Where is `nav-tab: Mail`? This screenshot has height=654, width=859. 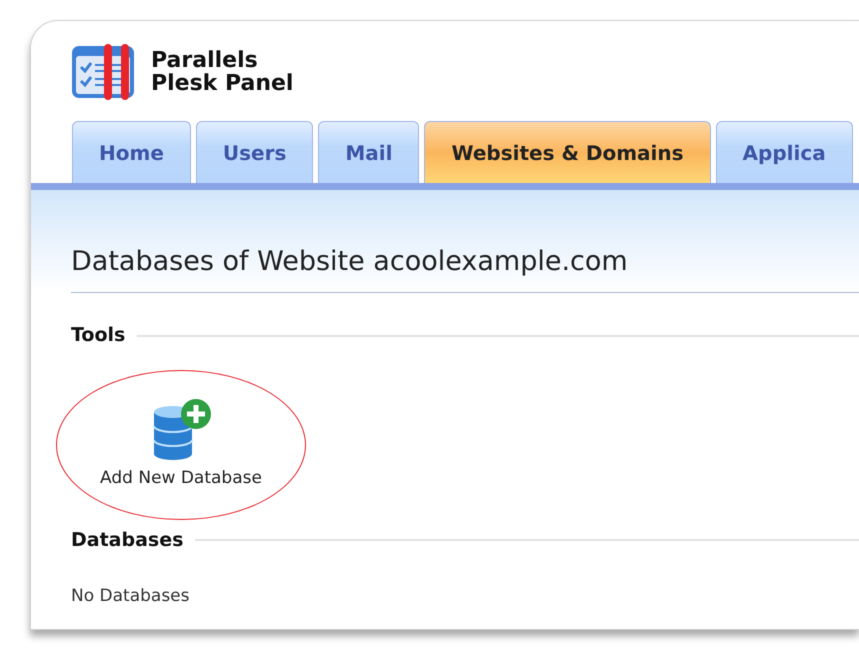
nav-tab: Mail is located at coordinates (369, 152).